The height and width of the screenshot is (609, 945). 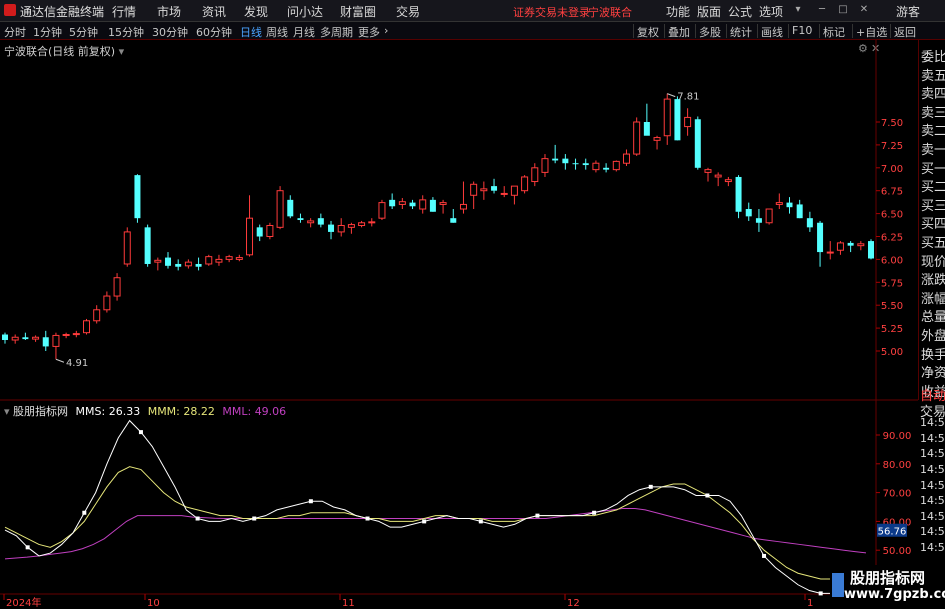 What do you see at coordinates (897, 465) in the screenshot?
I see `ind-tick-label: 80.00` at bounding box center [897, 465].